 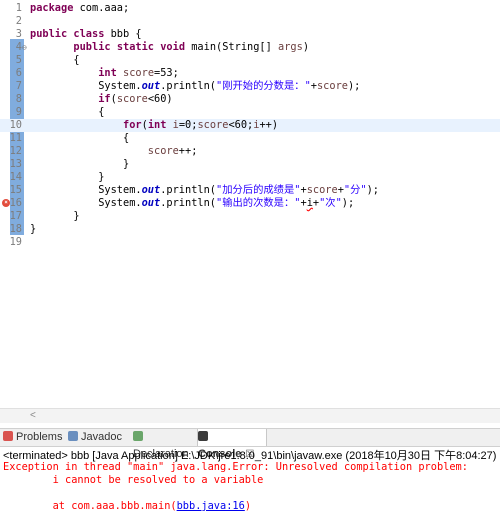 What do you see at coordinates (18, 73) in the screenshot?
I see `line-number: 6` at bounding box center [18, 73].